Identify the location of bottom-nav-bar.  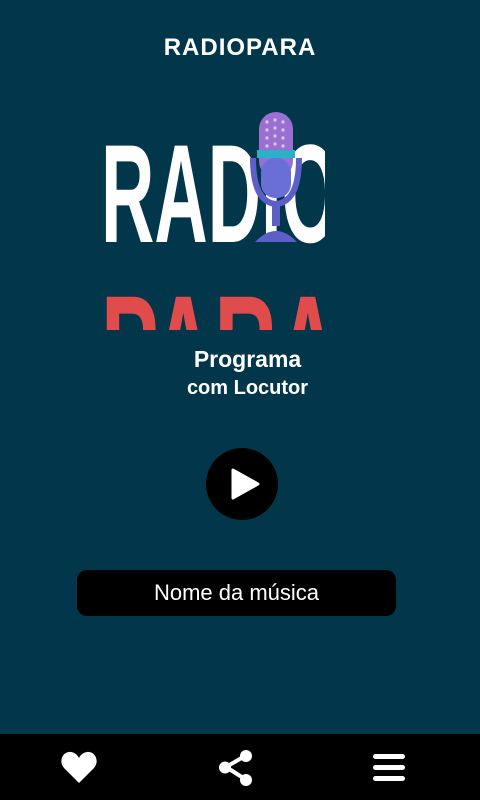
(240, 767).